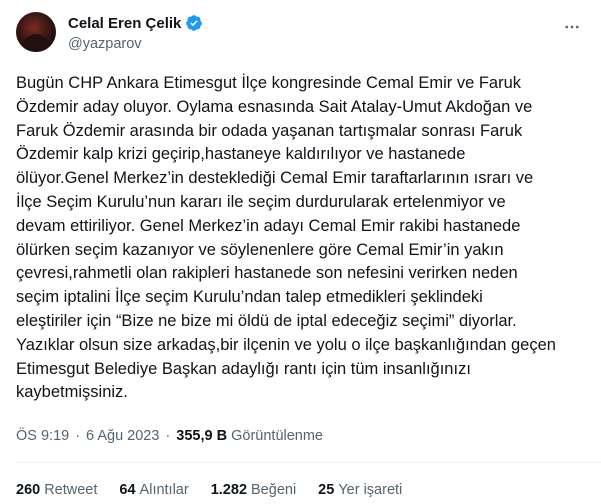 The image size is (601, 504). Describe the element at coordinates (124, 23) in the screenshot. I see `author-name: Celal Eren Çelik` at that location.